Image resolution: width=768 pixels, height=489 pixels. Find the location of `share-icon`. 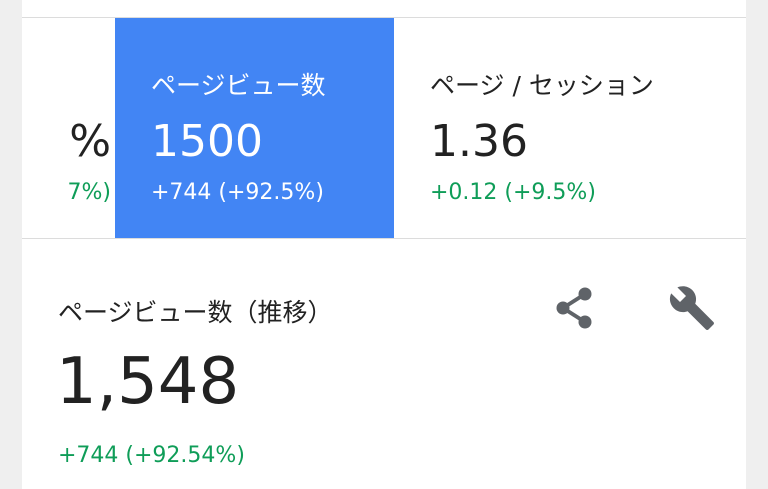

share-icon is located at coordinates (574, 308).